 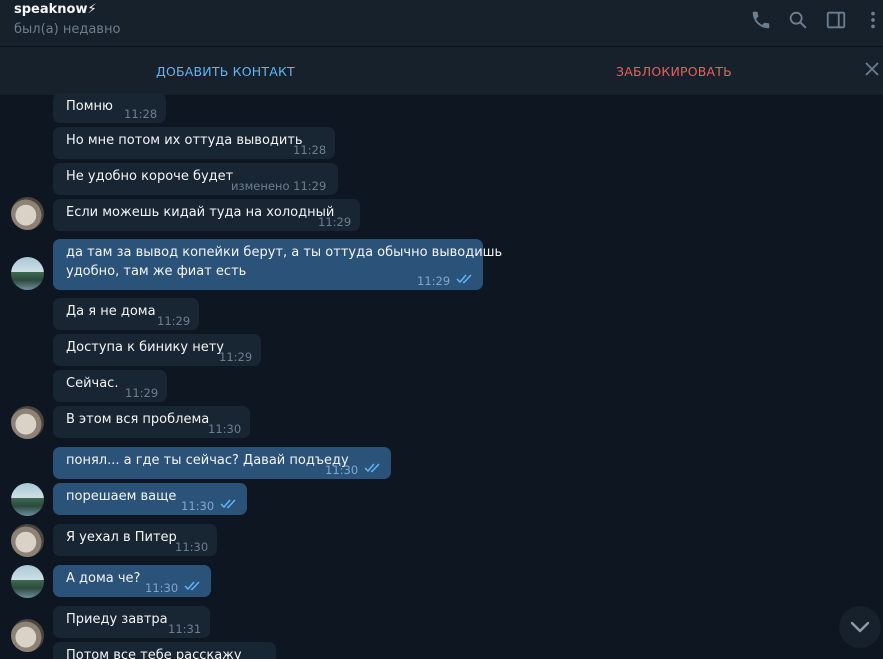 I want to click on message-bubble: Если можешь кидай туда на холодный 11:29, so click(x=206, y=215).